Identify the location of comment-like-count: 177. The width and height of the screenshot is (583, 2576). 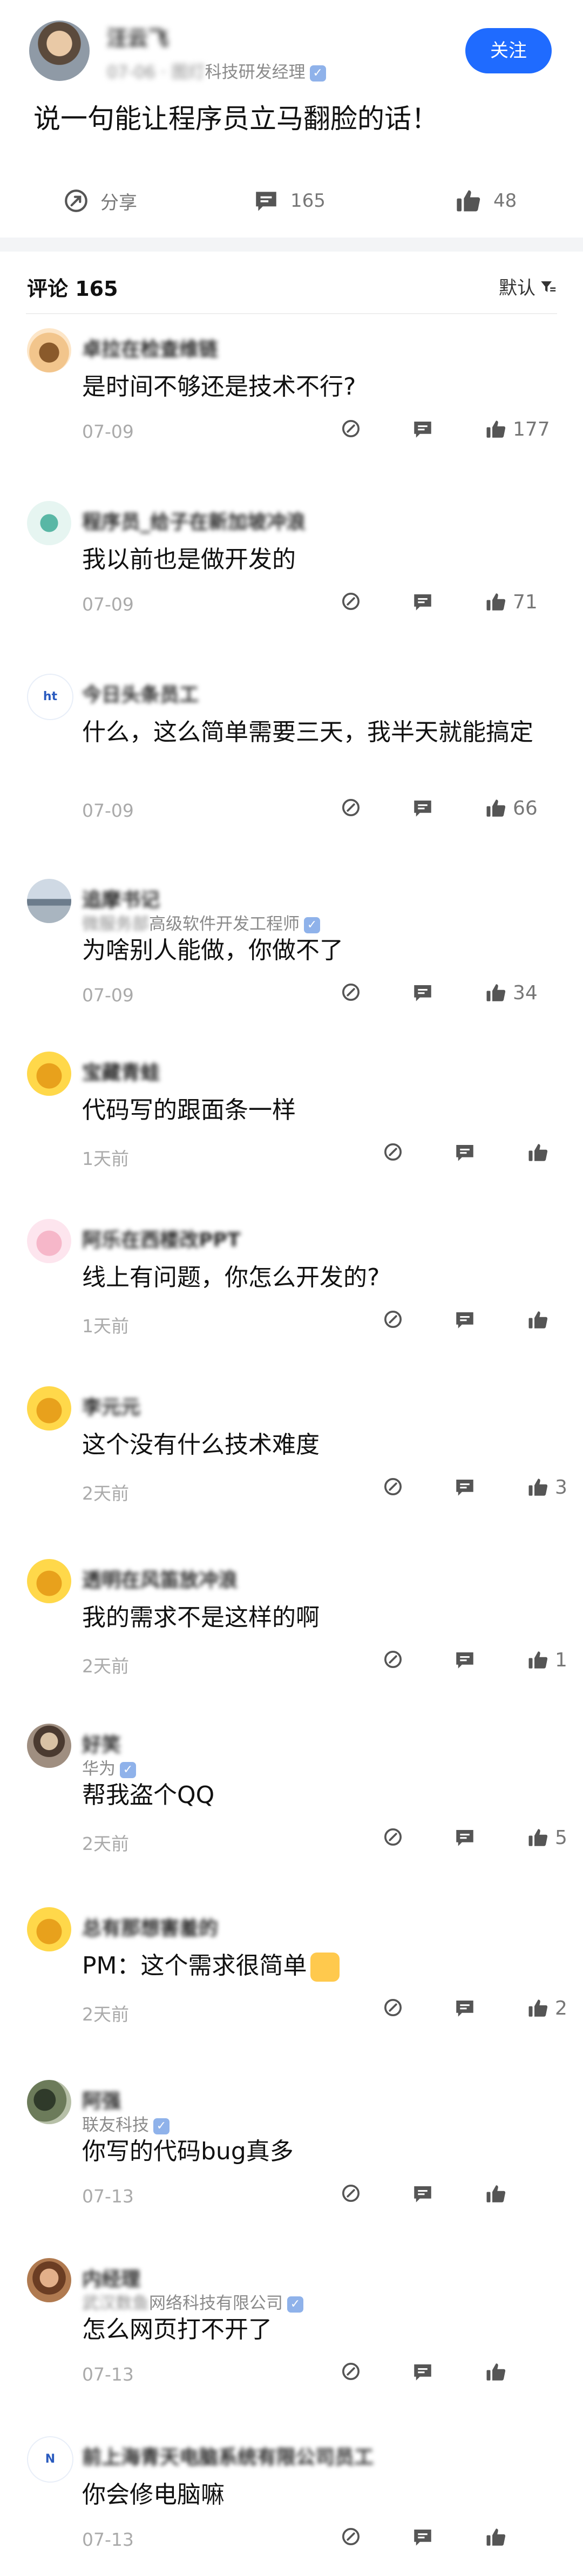
(532, 429).